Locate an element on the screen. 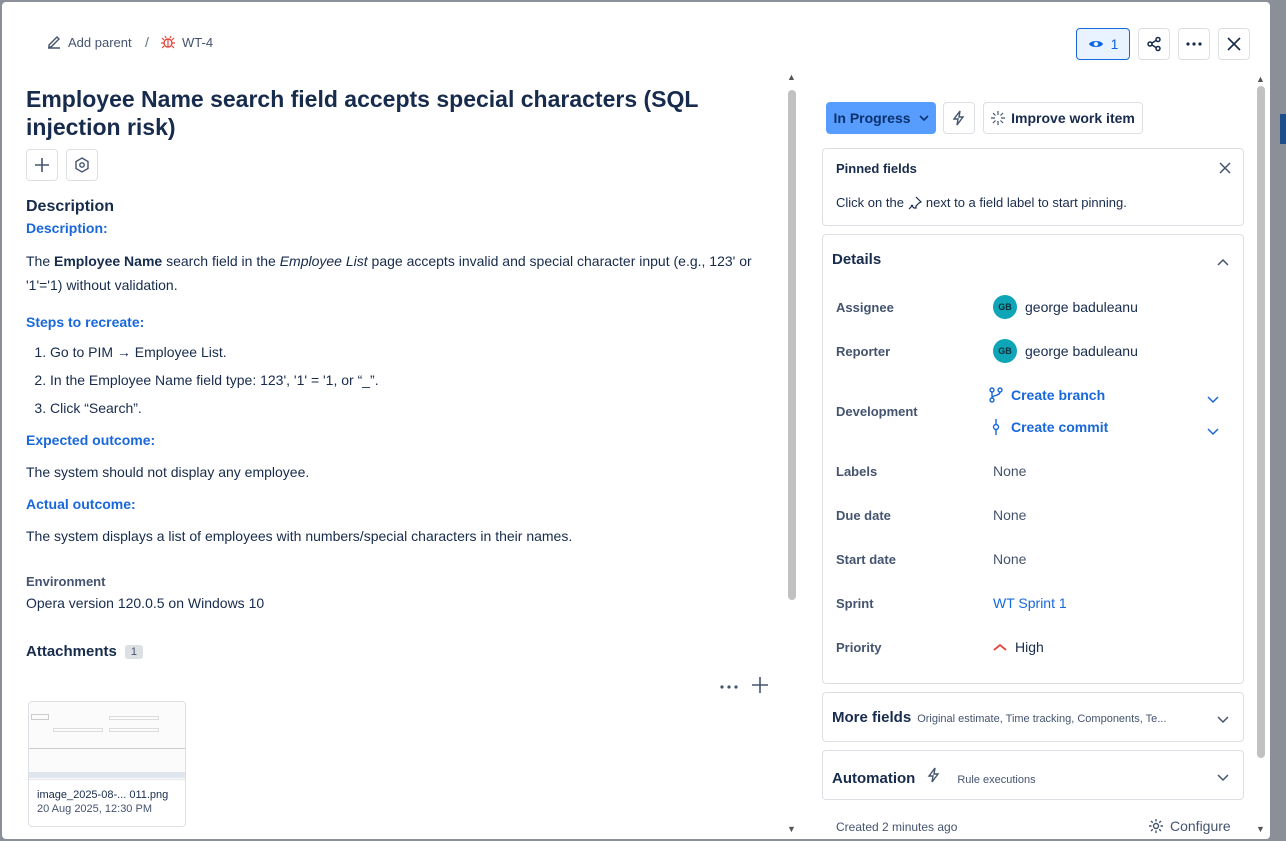 The width and height of the screenshot is (1286, 841). priority-high-icon is located at coordinates (1000, 647).